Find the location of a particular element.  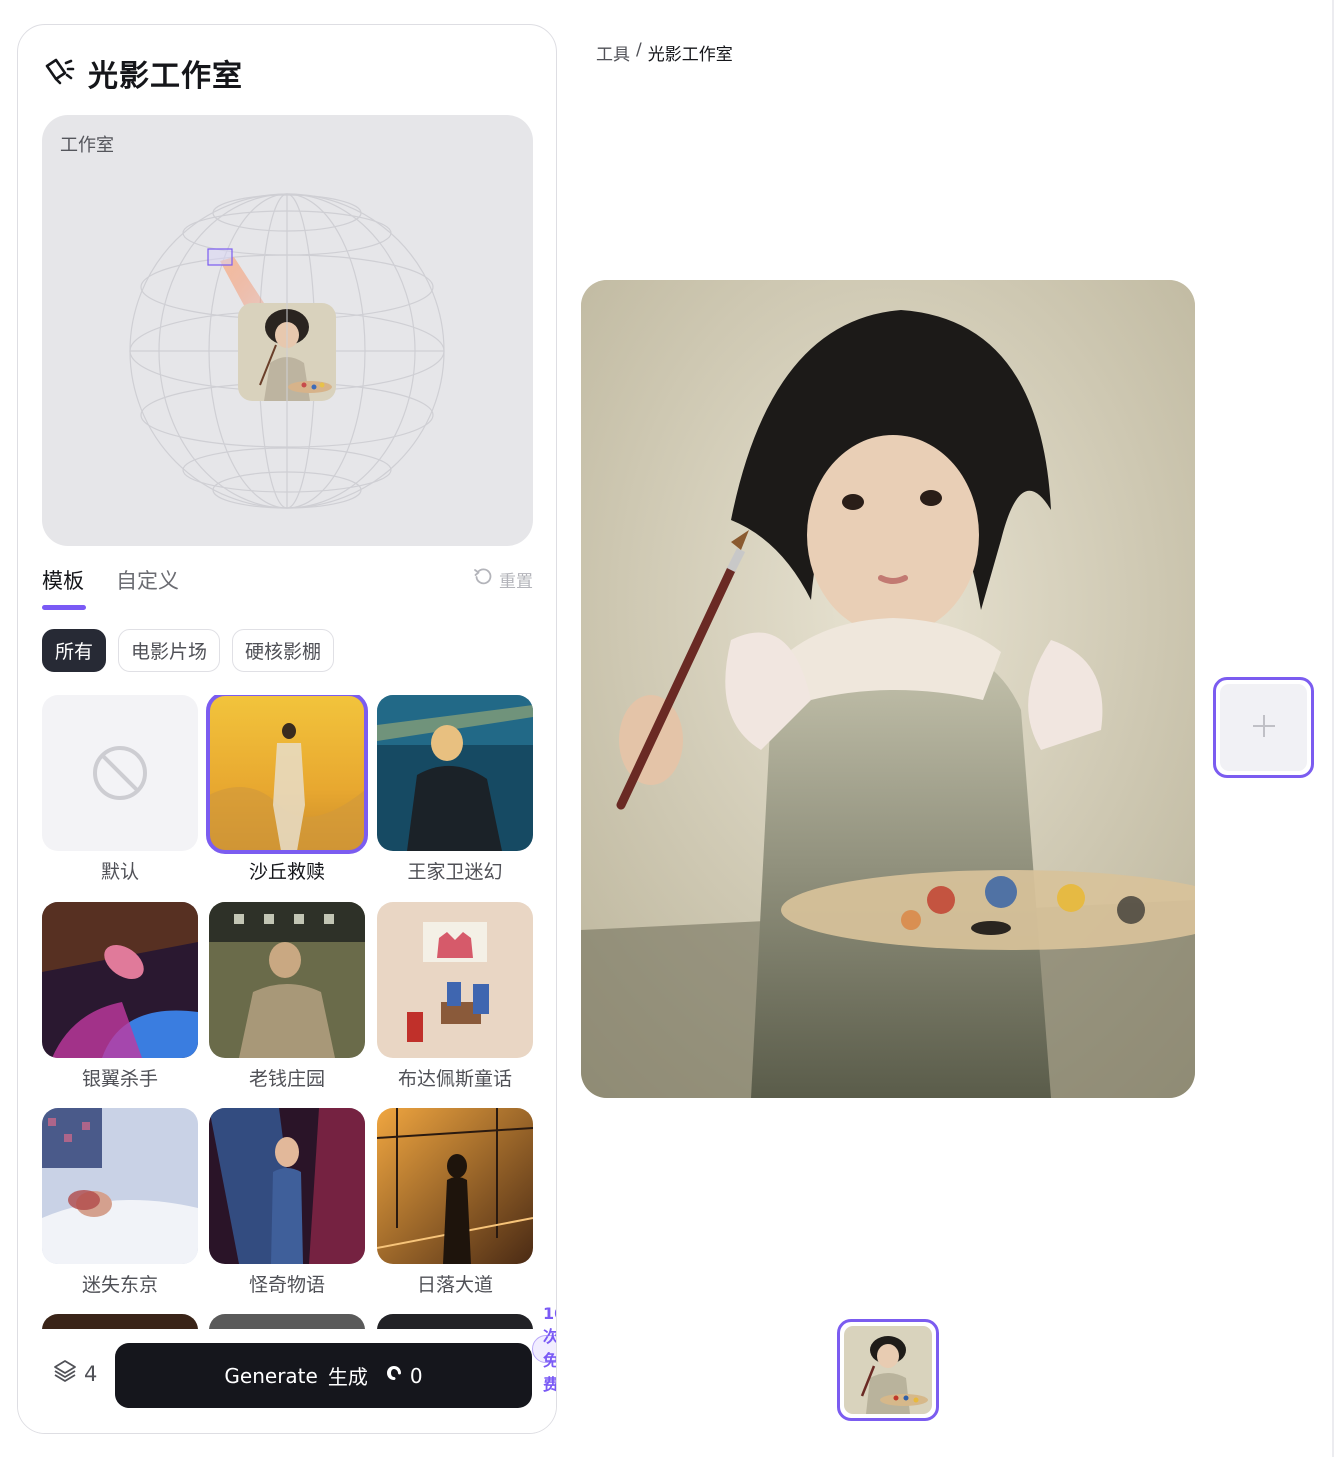

generate-footer: 4 Generate 生成 0 10 次免费 is located at coordinates (287, 1368).